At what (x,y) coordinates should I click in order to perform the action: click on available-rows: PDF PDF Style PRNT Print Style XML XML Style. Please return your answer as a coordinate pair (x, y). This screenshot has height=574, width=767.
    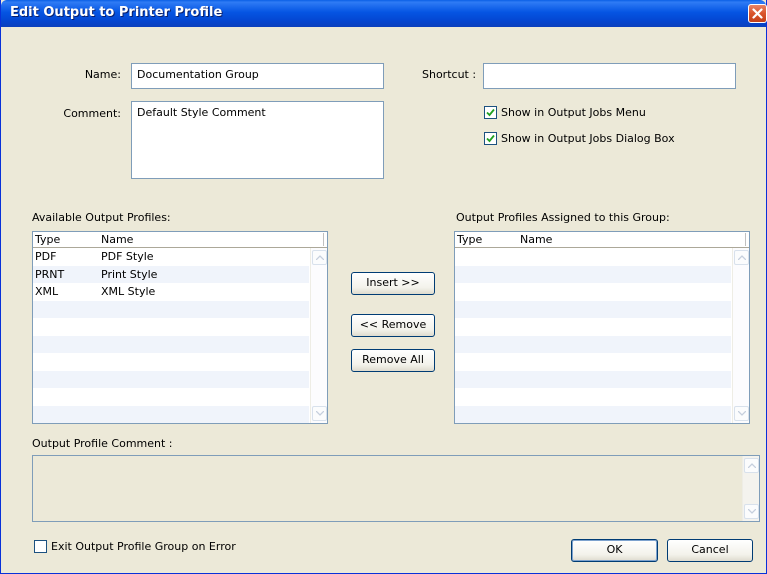
    Looking at the image, I should click on (171, 335).